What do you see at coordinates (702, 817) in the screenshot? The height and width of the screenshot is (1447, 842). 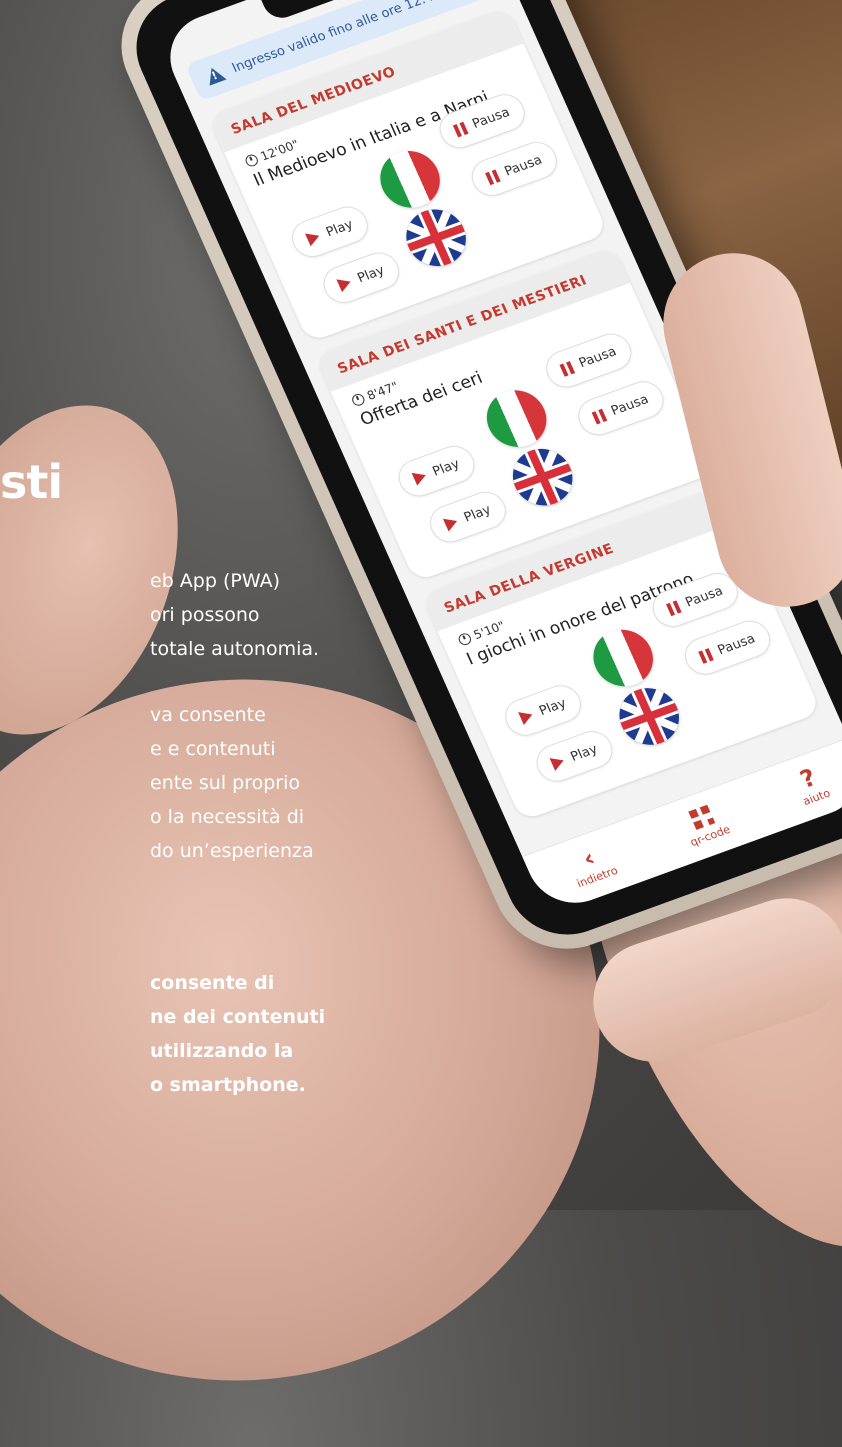 I see `qr-code-icon` at bounding box center [702, 817].